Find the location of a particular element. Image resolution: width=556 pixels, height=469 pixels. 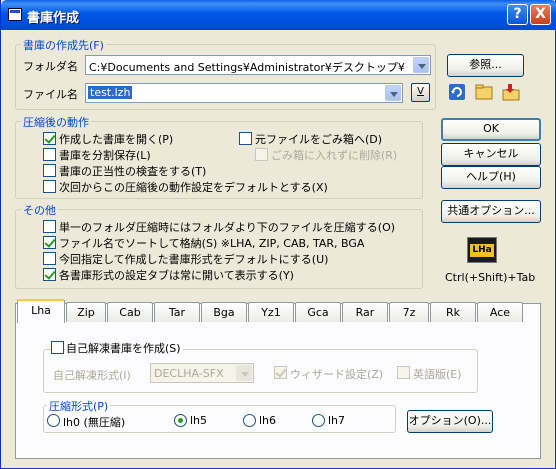

tabs-open-checkbox is located at coordinates (49, 274).